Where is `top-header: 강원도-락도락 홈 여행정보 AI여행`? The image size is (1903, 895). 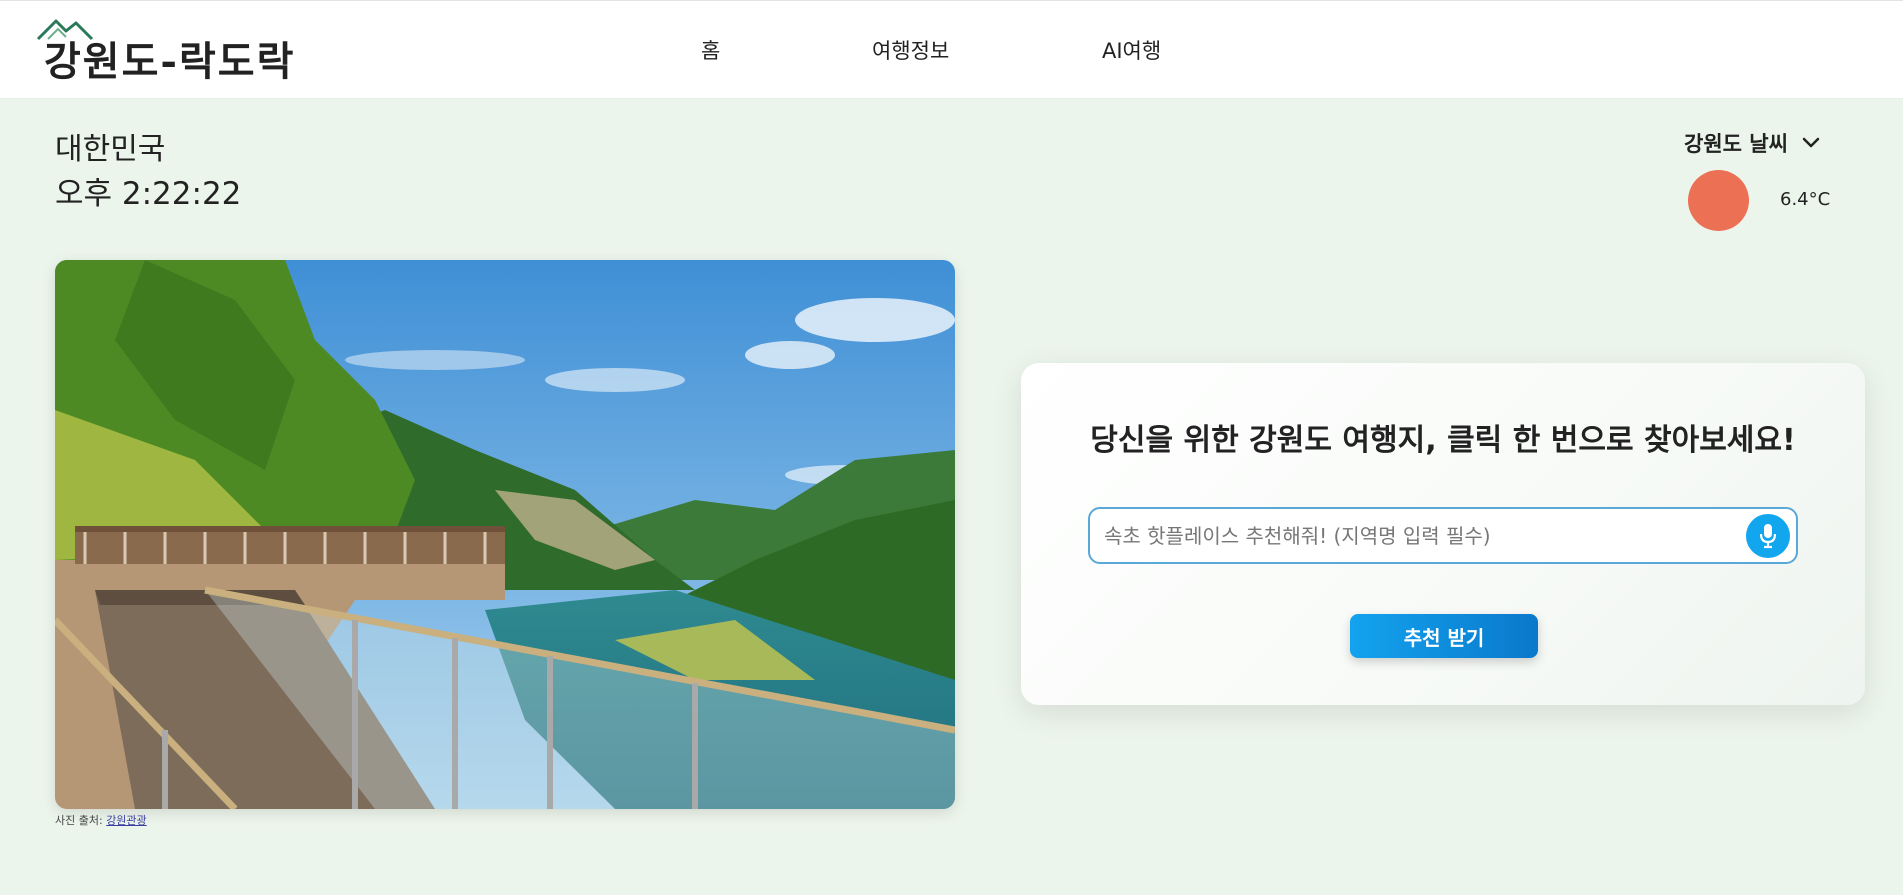 top-header: 강원도-락도락 홈 여행정보 AI여행 is located at coordinates (951, 49).